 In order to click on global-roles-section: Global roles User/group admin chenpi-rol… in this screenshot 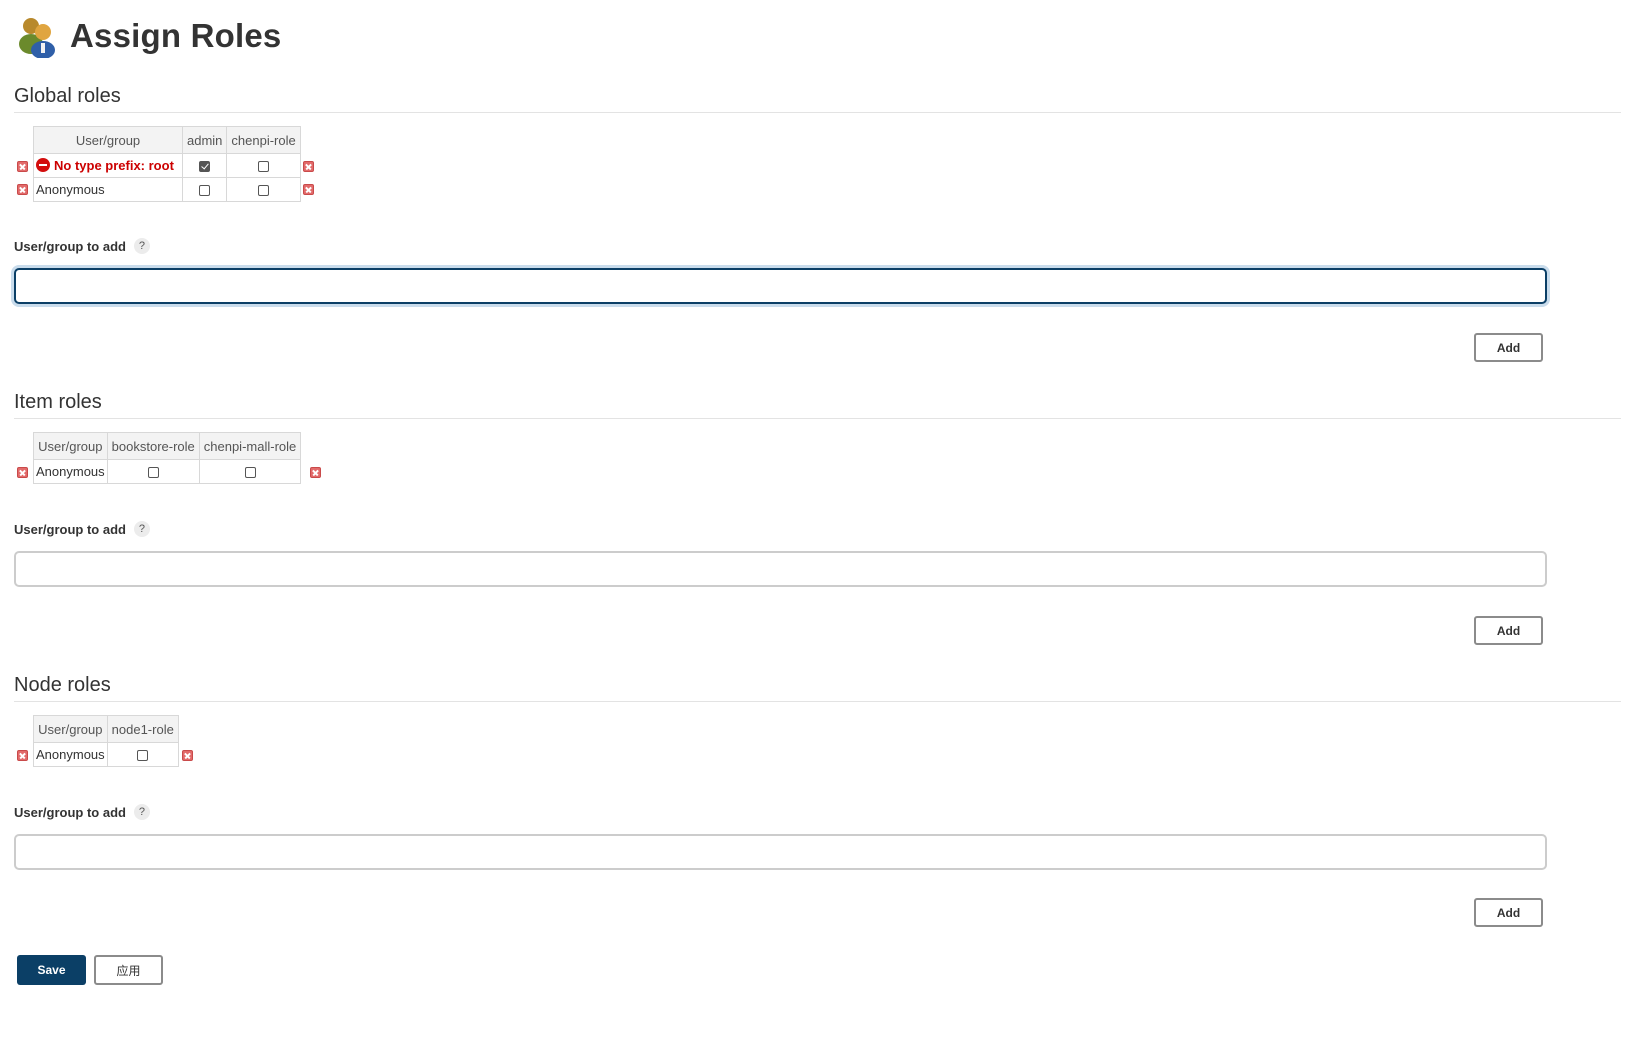, I will do `click(817, 142)`.